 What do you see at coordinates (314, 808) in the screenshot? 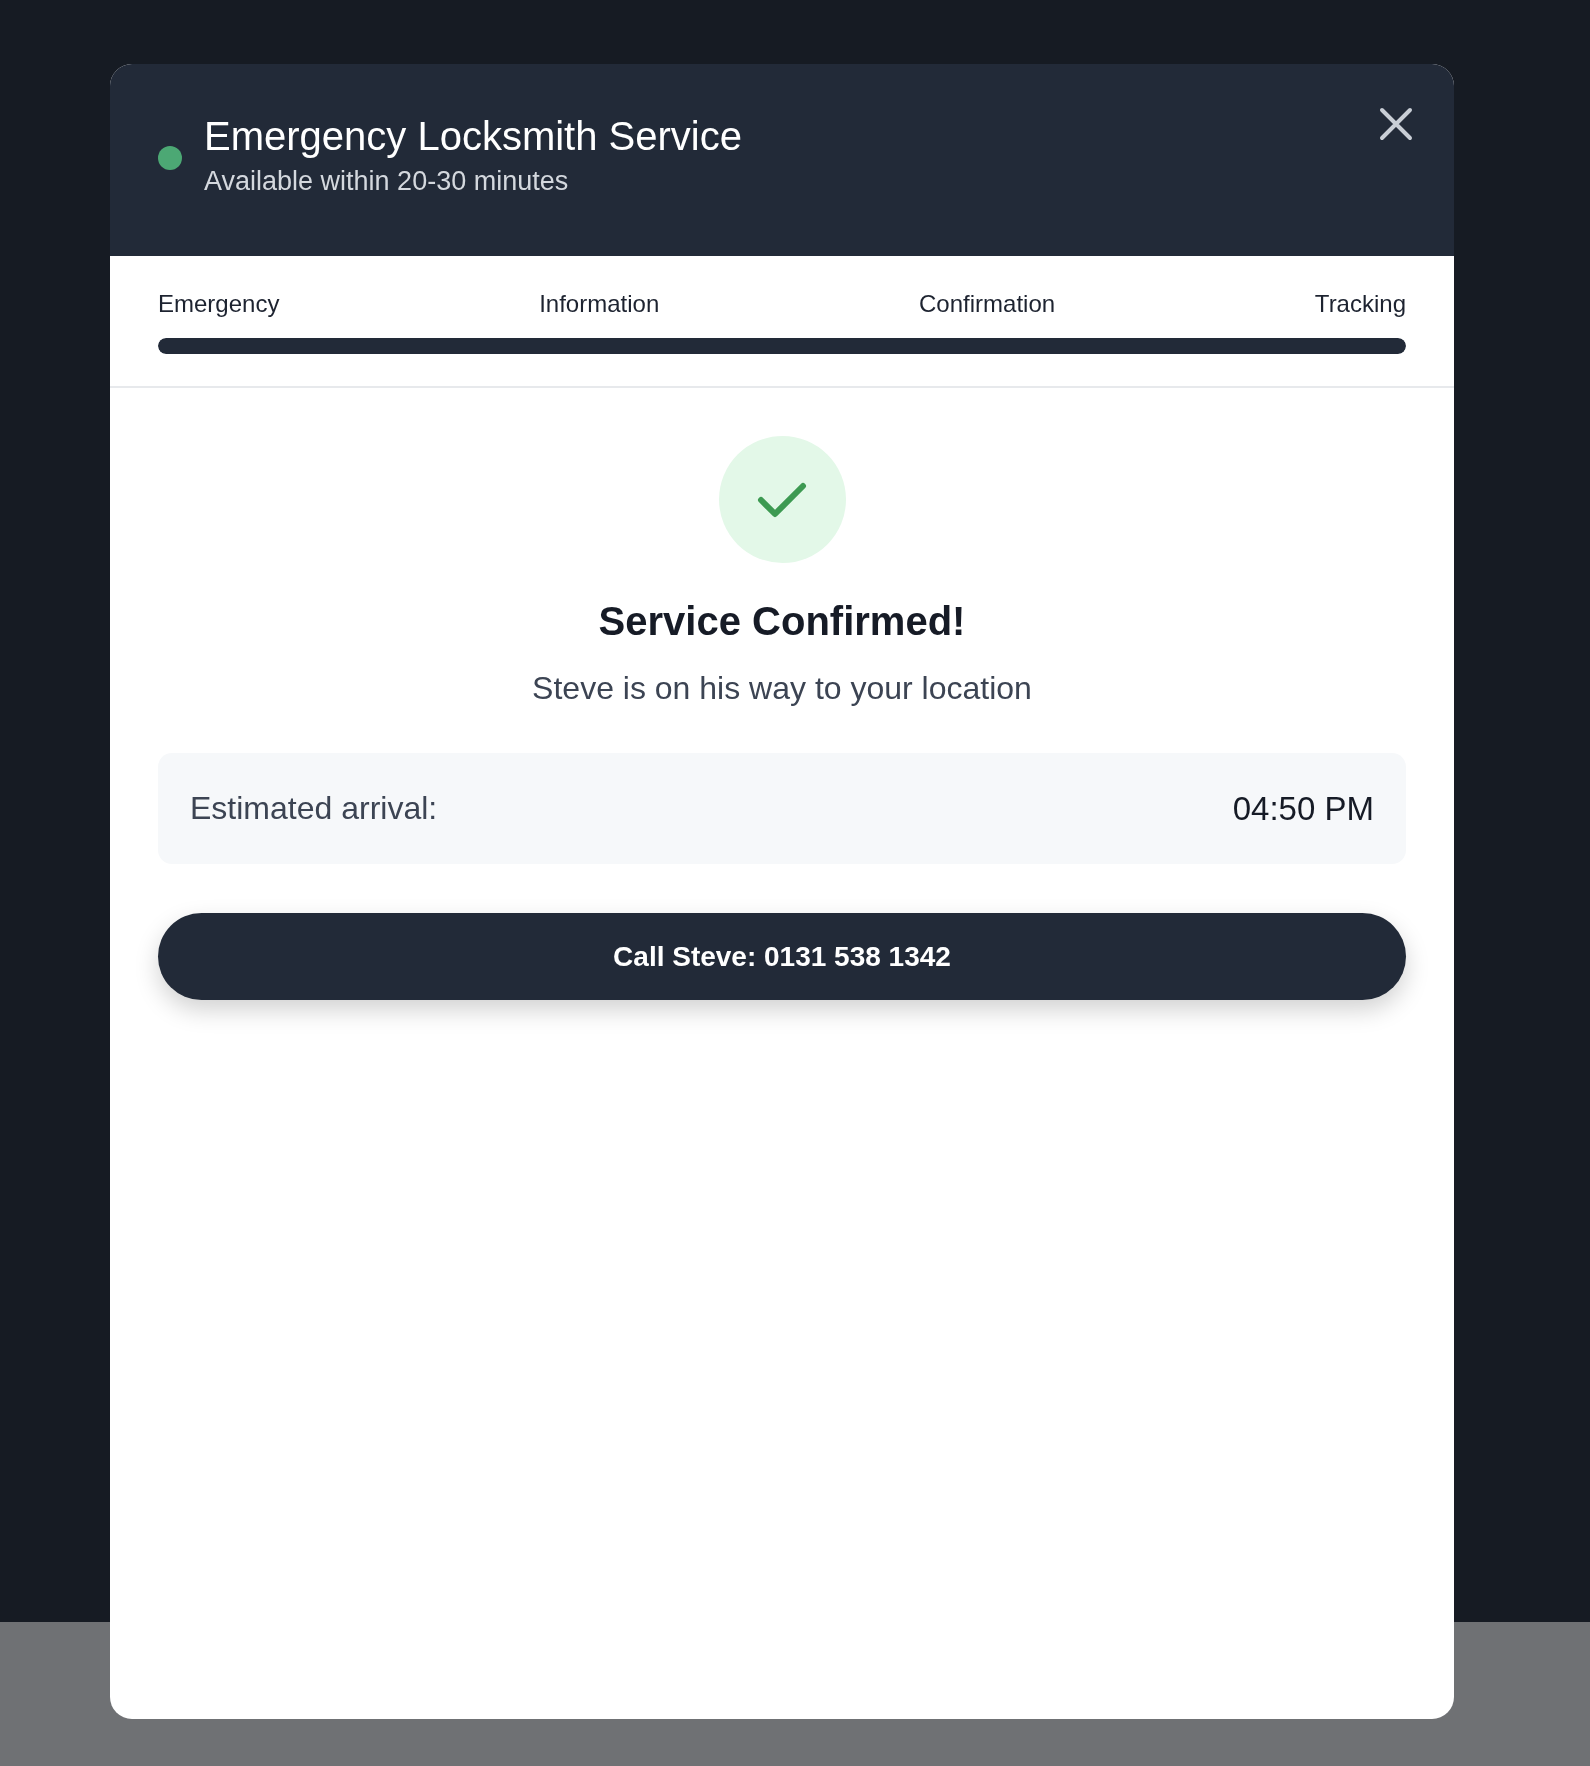
I see `arrival-label: Estimated arrival:` at bounding box center [314, 808].